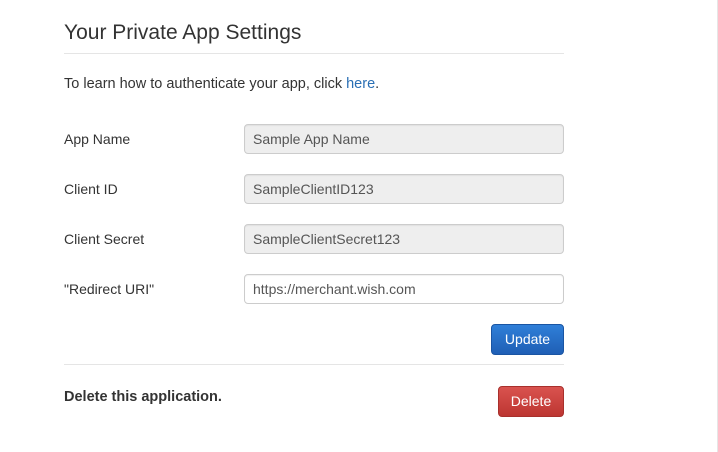  What do you see at coordinates (104, 239) in the screenshot?
I see `client-secret-label: Client Secret` at bounding box center [104, 239].